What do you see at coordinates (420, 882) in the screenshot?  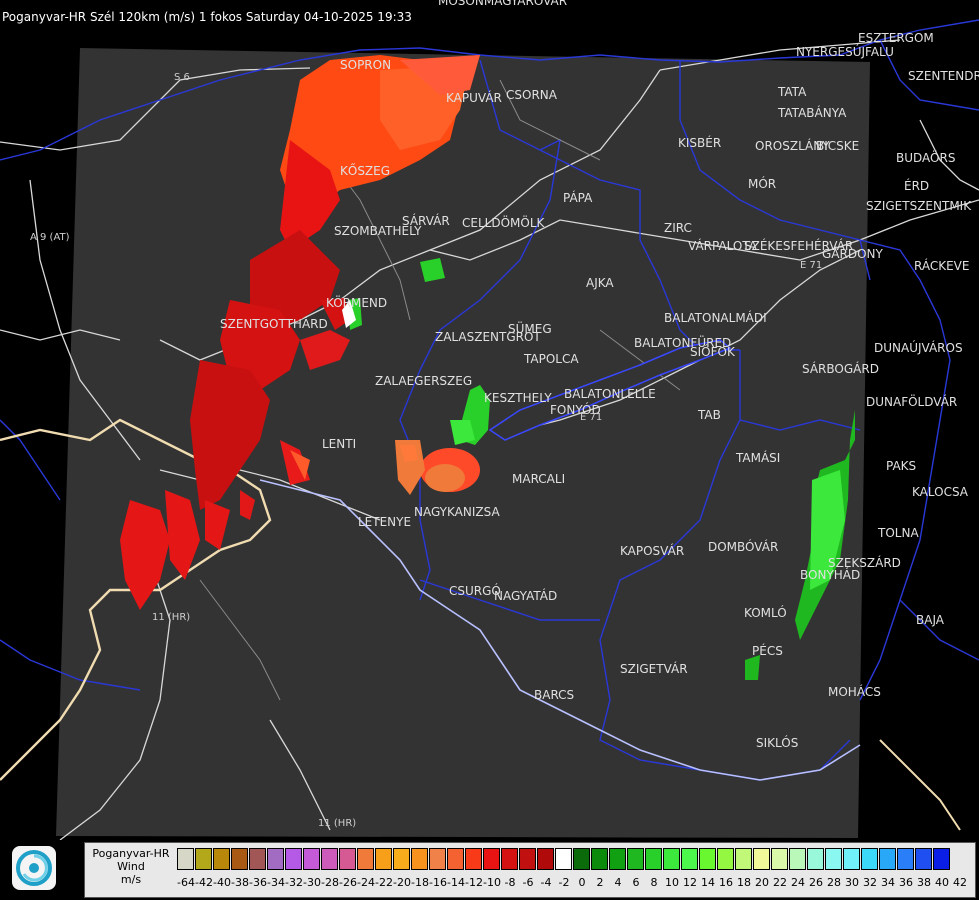 I see `legend-tick-label: -18` at bounding box center [420, 882].